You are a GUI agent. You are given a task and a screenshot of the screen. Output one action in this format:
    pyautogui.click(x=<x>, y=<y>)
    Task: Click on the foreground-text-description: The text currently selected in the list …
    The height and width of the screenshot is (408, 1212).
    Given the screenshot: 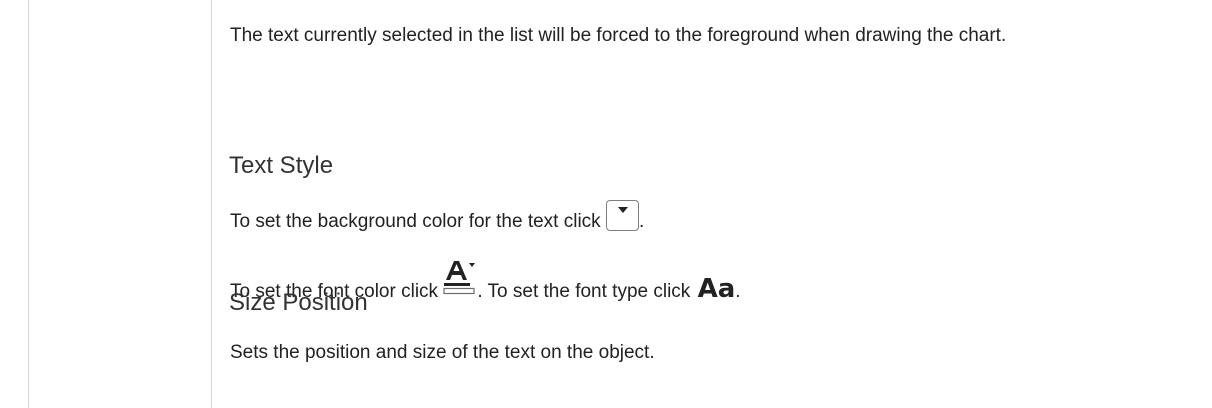 What is the action you would take?
    pyautogui.click(x=618, y=35)
    